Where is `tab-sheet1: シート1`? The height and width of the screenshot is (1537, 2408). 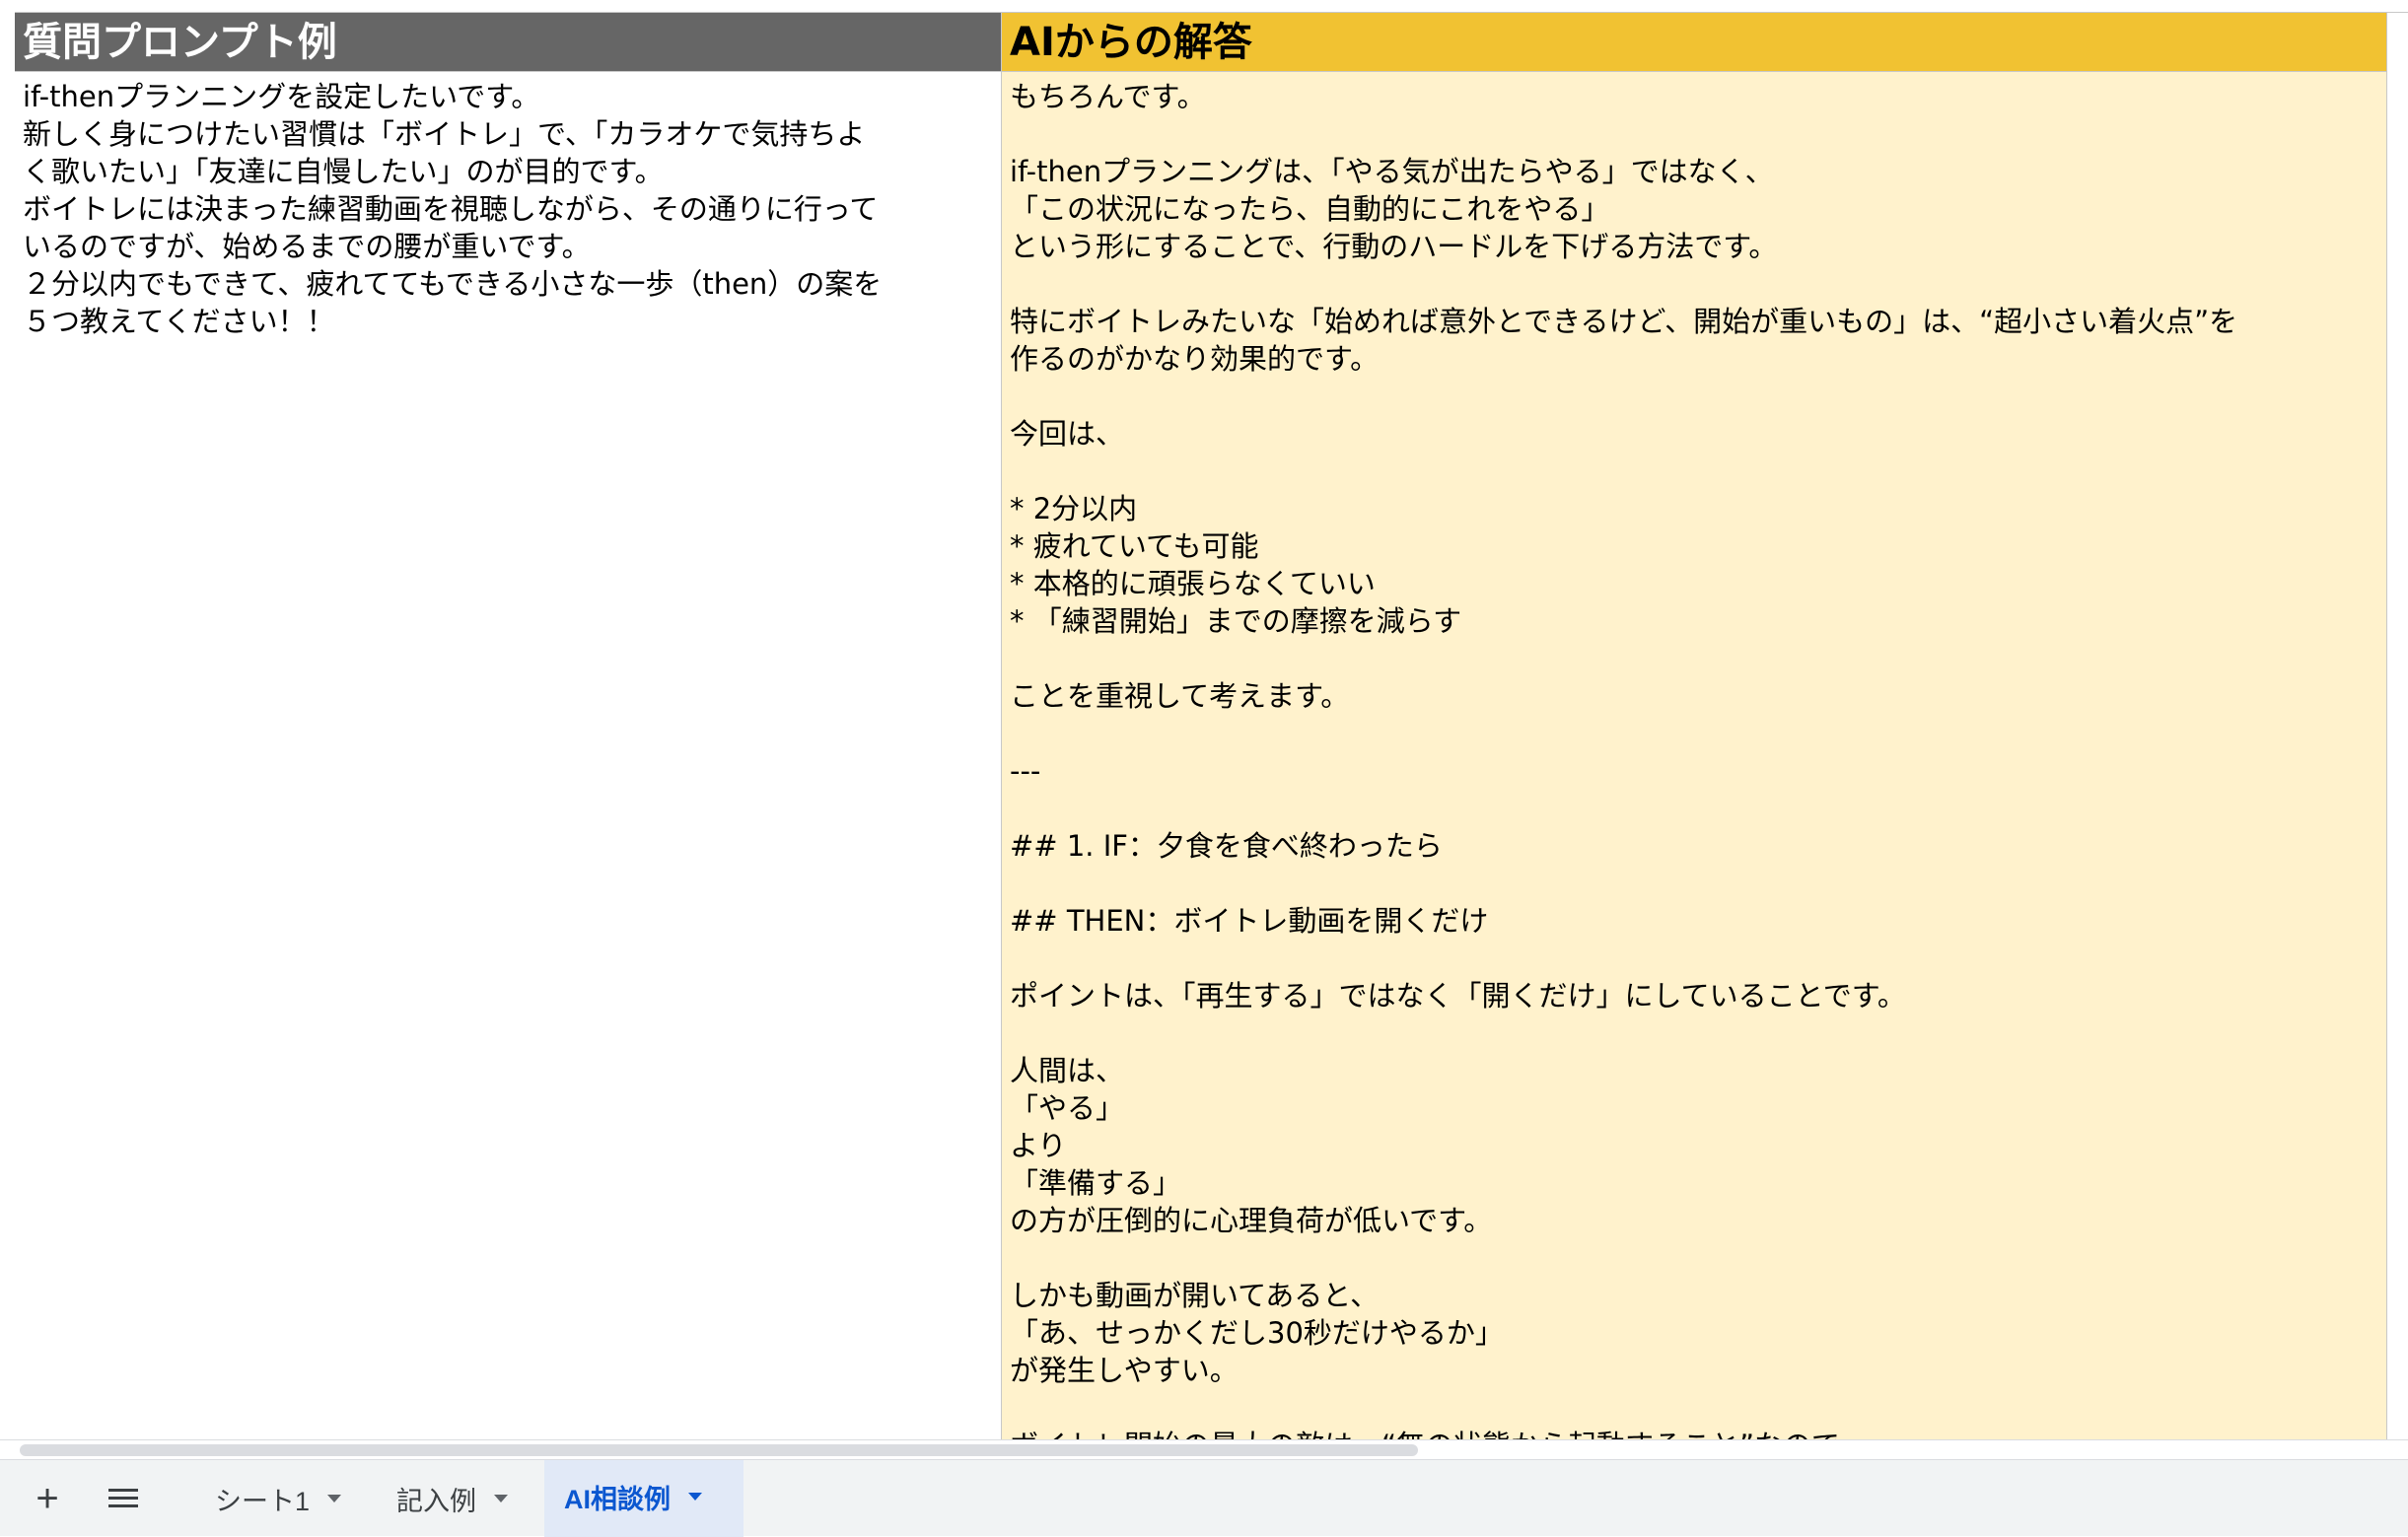
tab-sheet1: シート1 is located at coordinates (279, 1499).